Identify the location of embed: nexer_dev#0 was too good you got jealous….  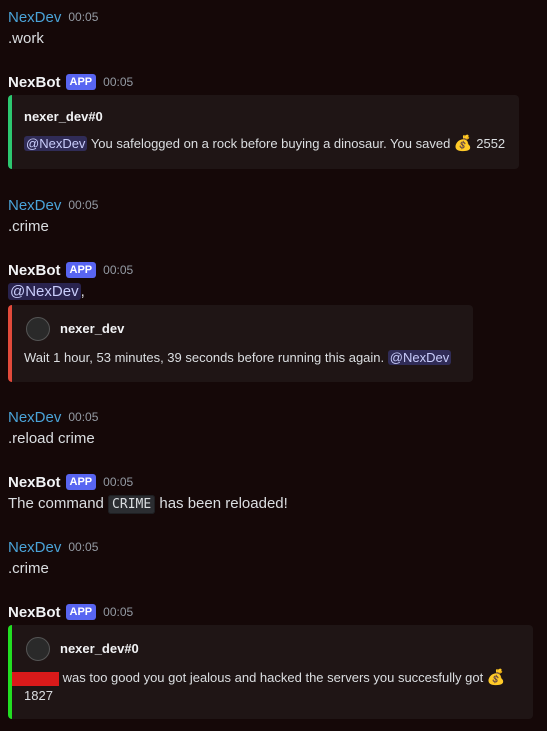
(270, 672).